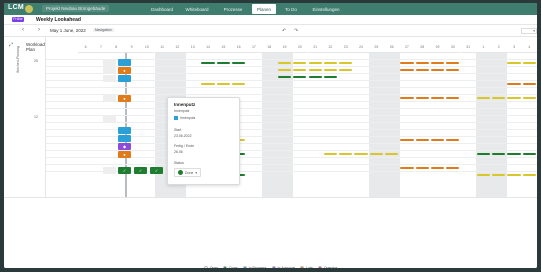  What do you see at coordinates (76, 8) in the screenshot?
I see `project-selector: Projekt Neubau Bürogebäude` at bounding box center [76, 8].